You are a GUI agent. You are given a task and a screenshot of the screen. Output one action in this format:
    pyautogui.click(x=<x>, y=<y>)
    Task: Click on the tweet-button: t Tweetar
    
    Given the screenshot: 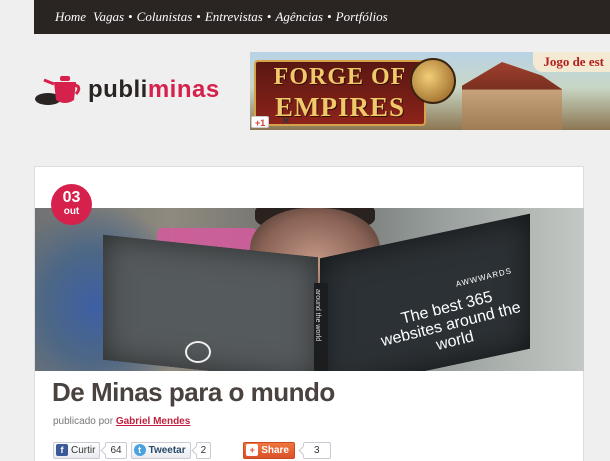 What is the action you would take?
    pyautogui.click(x=160, y=450)
    